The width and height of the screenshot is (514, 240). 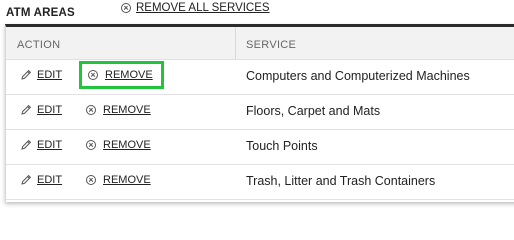 I want to click on column-divider, so click(x=235, y=43).